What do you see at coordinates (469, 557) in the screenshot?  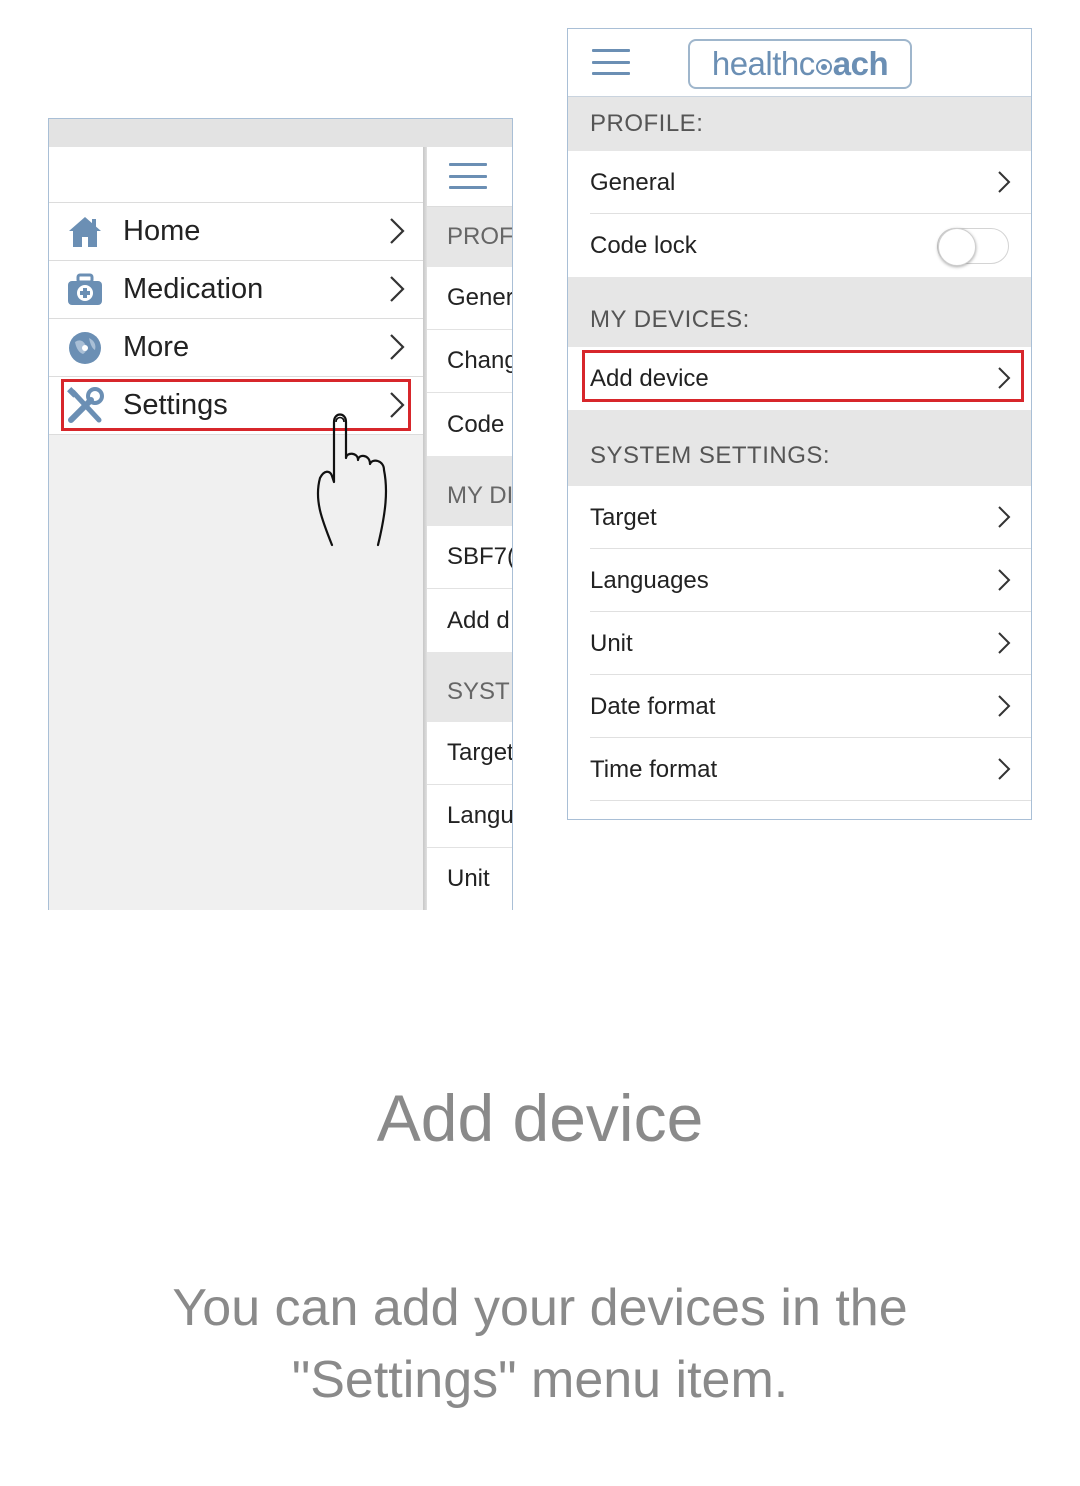 I see `peek-row: SBF7(` at bounding box center [469, 557].